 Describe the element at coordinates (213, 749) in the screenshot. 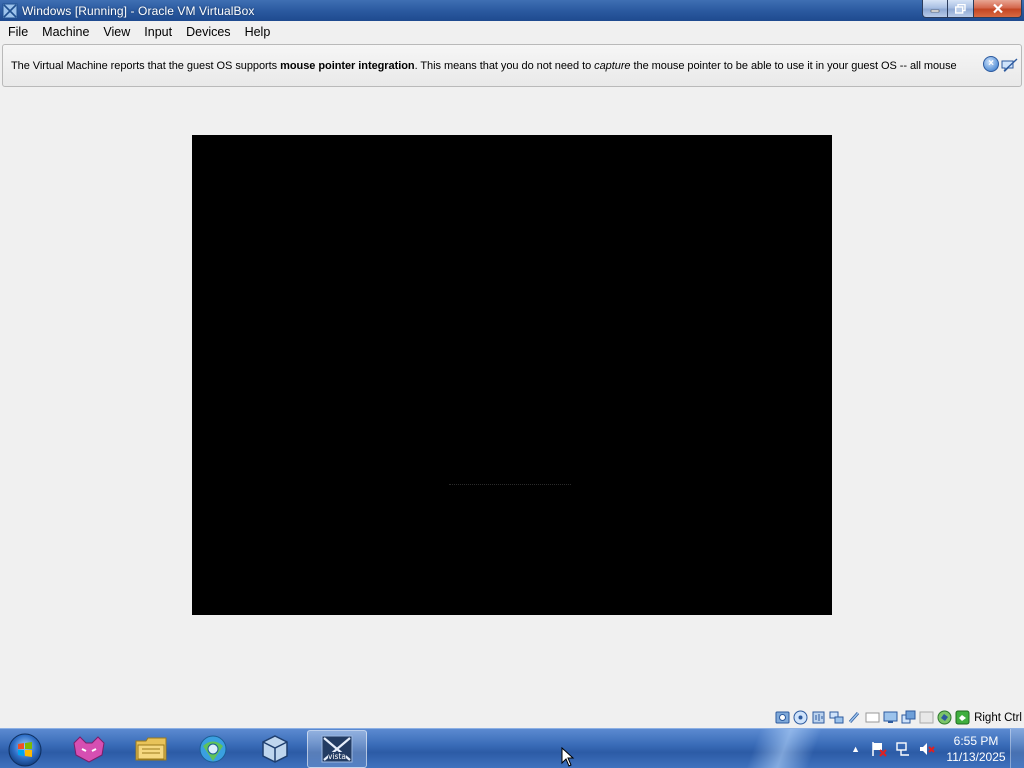

I see `browser-icon` at that location.